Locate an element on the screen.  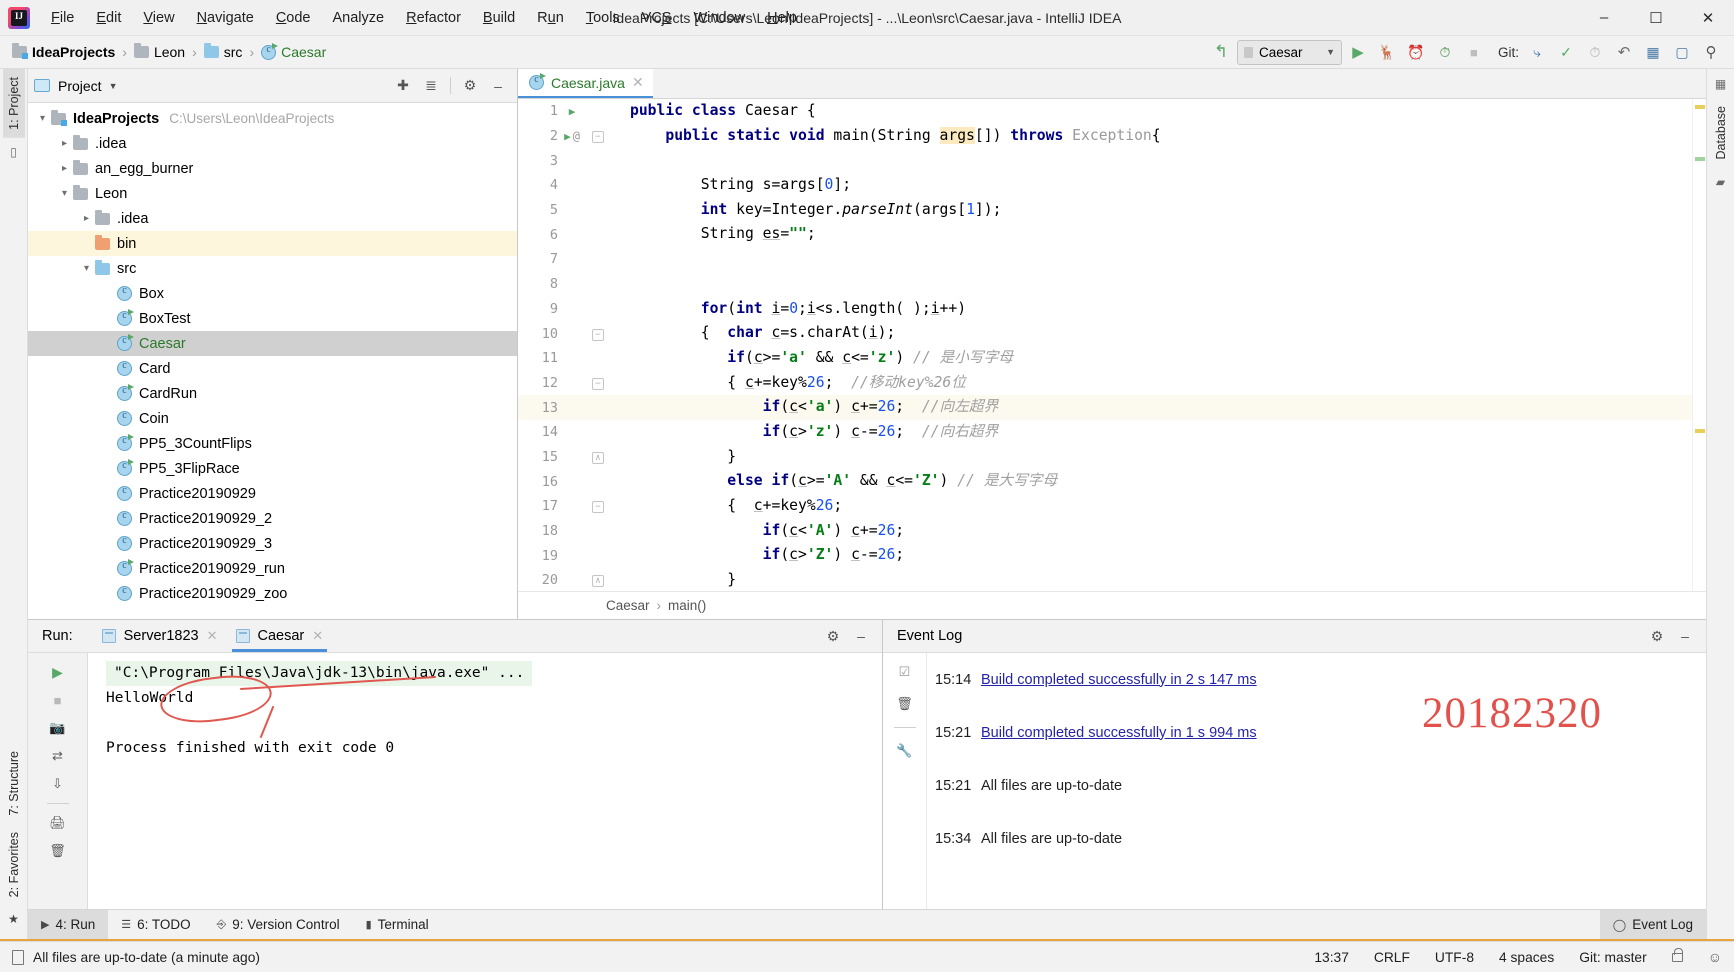
project-small-icon: ▯ is located at coordinates (14, 152).